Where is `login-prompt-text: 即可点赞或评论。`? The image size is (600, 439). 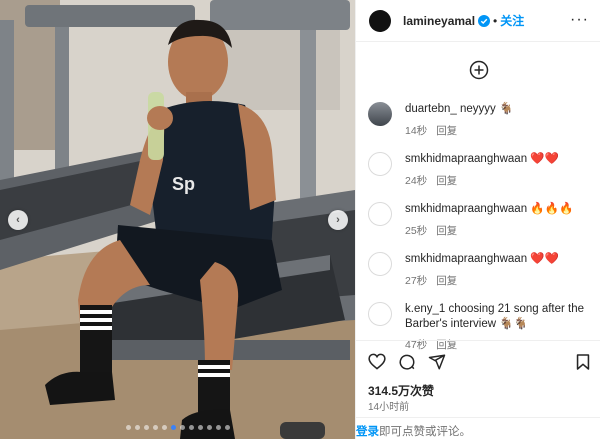
login-prompt-text: 即可点赞或评论。 is located at coordinates (425, 432).